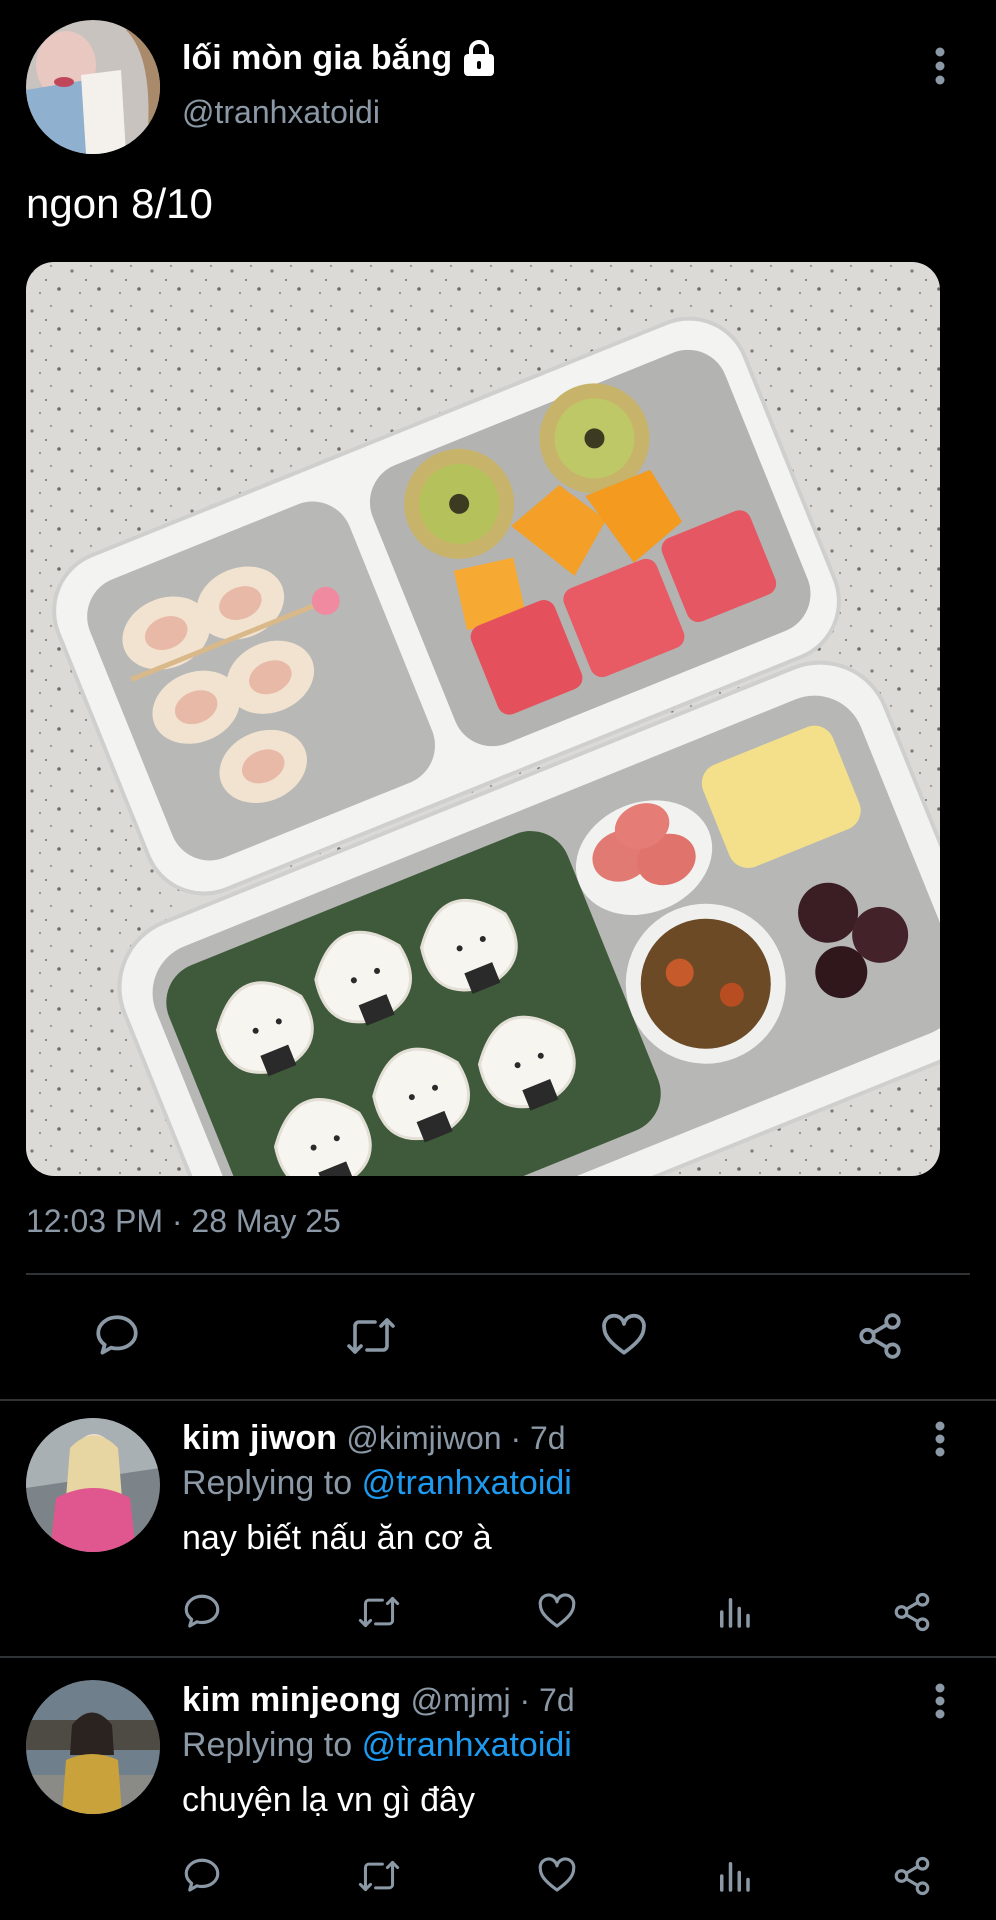 The width and height of the screenshot is (996, 1920). What do you see at coordinates (479, 58) in the screenshot?
I see `lock-icon` at bounding box center [479, 58].